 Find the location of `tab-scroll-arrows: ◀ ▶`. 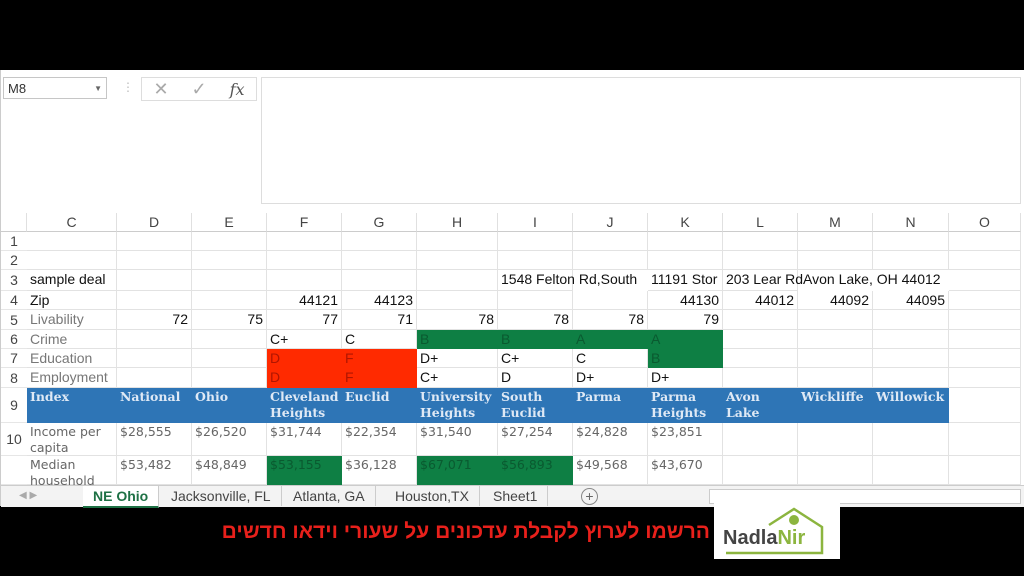

tab-scroll-arrows: ◀ ▶ is located at coordinates (28, 496).